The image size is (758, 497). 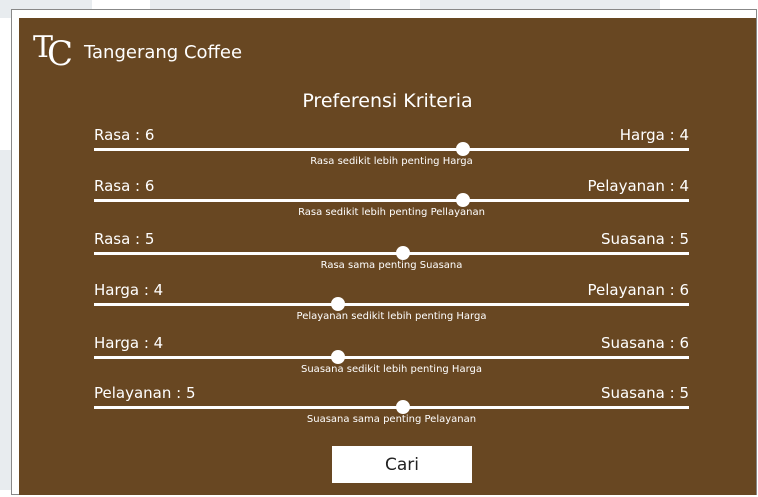 What do you see at coordinates (638, 186) in the screenshot?
I see `slider-right-label: Pelayanan : 4` at bounding box center [638, 186].